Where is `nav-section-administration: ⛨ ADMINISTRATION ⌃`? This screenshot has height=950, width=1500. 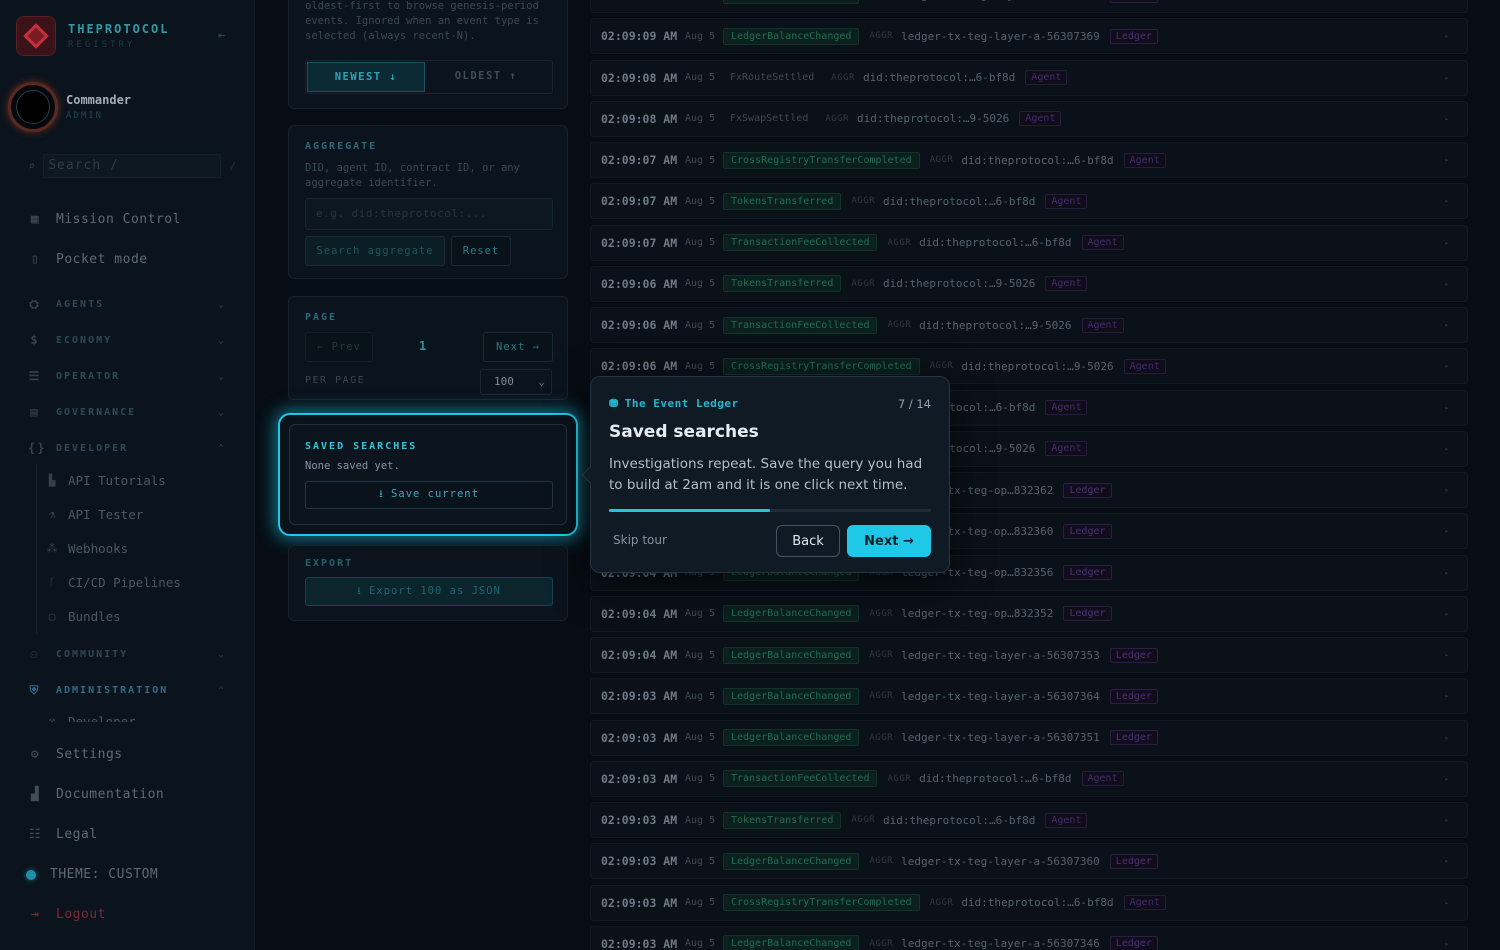 nav-section-administration: ⛨ ADMINISTRATION ⌃ is located at coordinates (127, 690).